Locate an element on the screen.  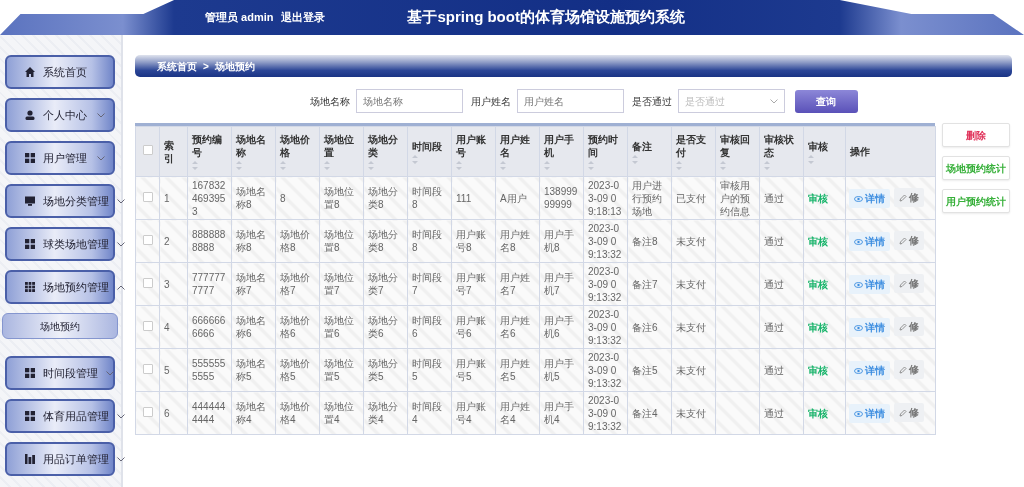
column-header: 用户姓名 is located at coordinates (515, 146).